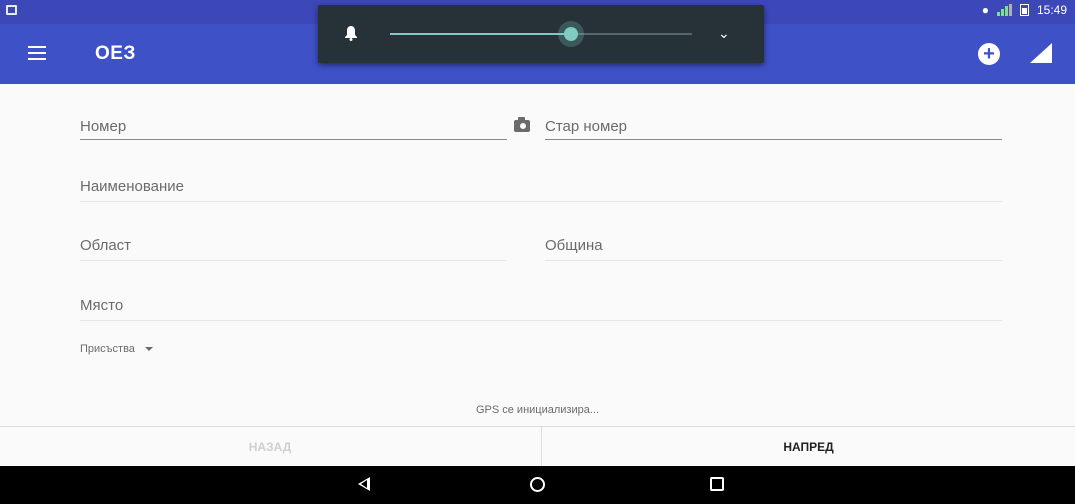 The height and width of the screenshot is (504, 1075). Describe the element at coordinates (351, 33) in the screenshot. I see `bell-icon` at that location.